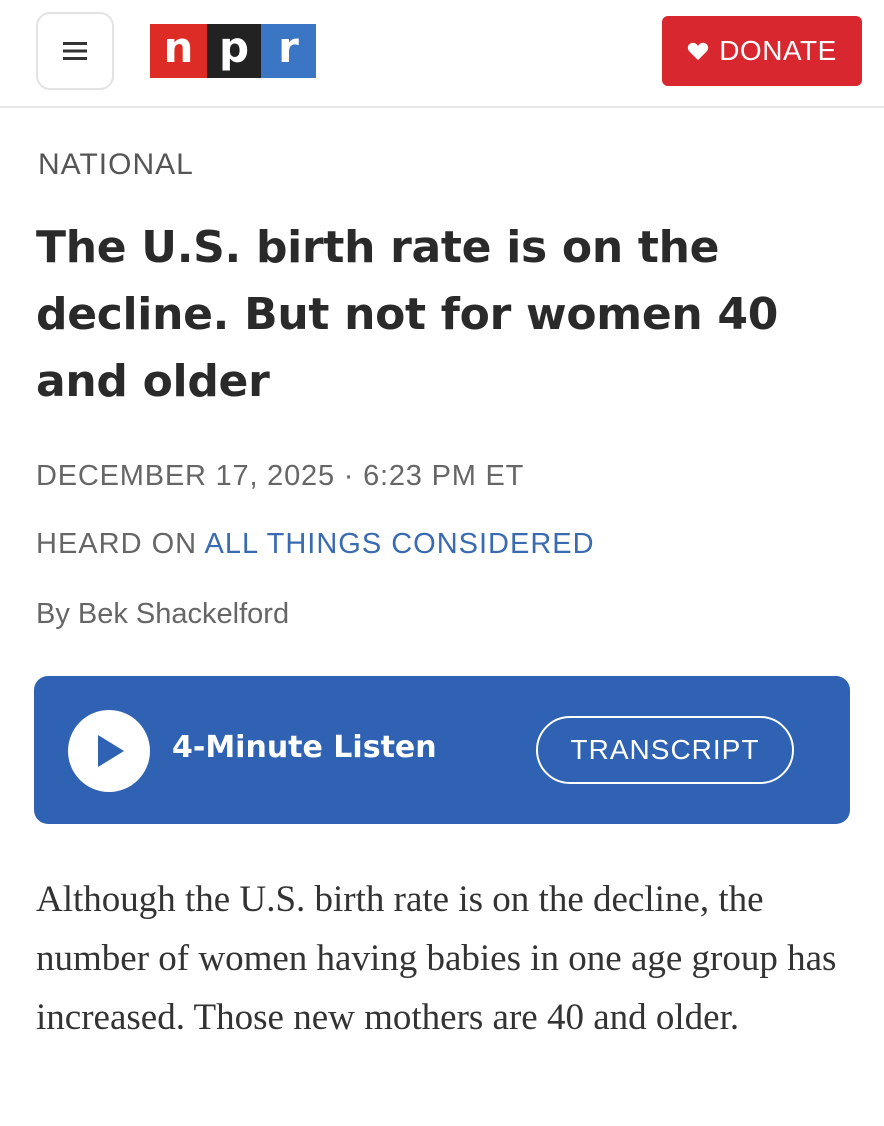 Image resolution: width=884 pixels, height=1126 pixels. I want to click on section-label: NATIONAL, so click(116, 165).